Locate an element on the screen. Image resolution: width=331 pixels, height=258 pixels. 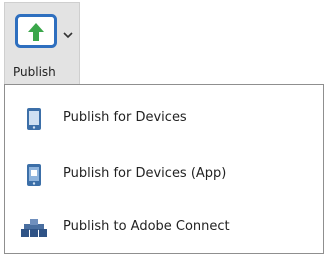
publish-upload-icon is located at coordinates (37, 31).